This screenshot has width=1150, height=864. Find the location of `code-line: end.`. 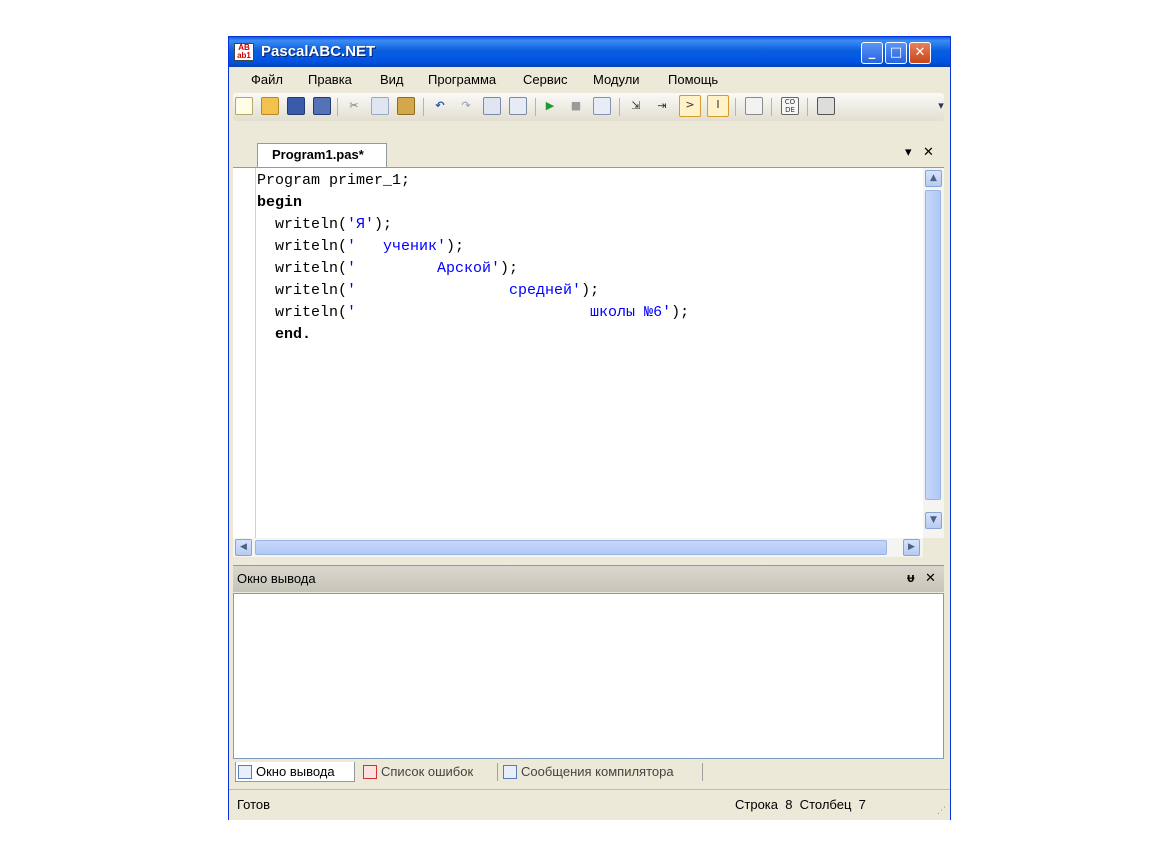

code-line: end. is located at coordinates (284, 334).